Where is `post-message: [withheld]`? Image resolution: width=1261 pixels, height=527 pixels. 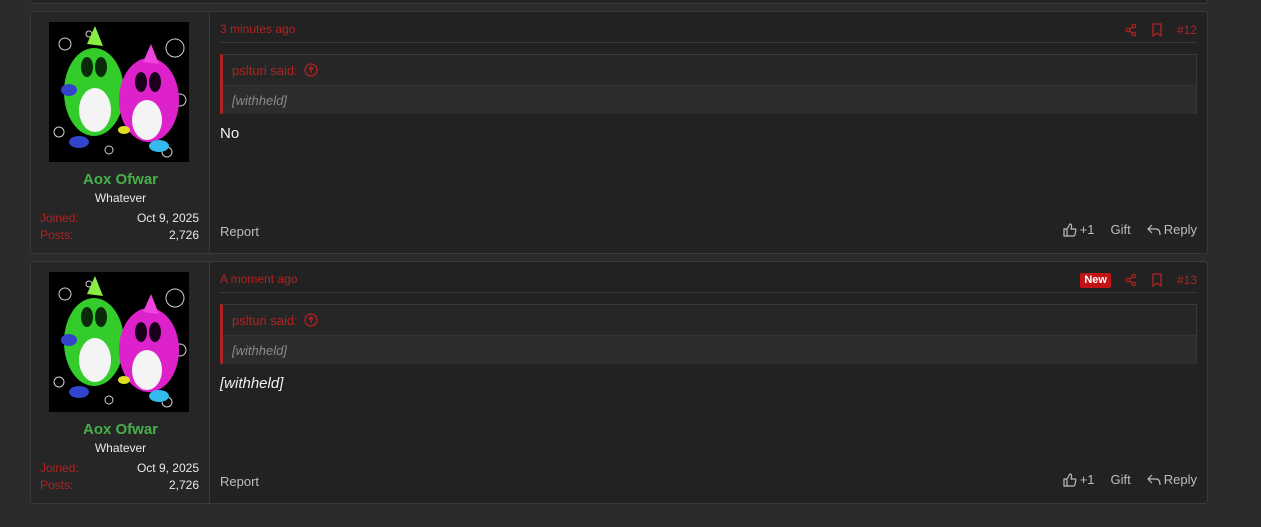
post-message: [withheld] is located at coordinates (252, 383).